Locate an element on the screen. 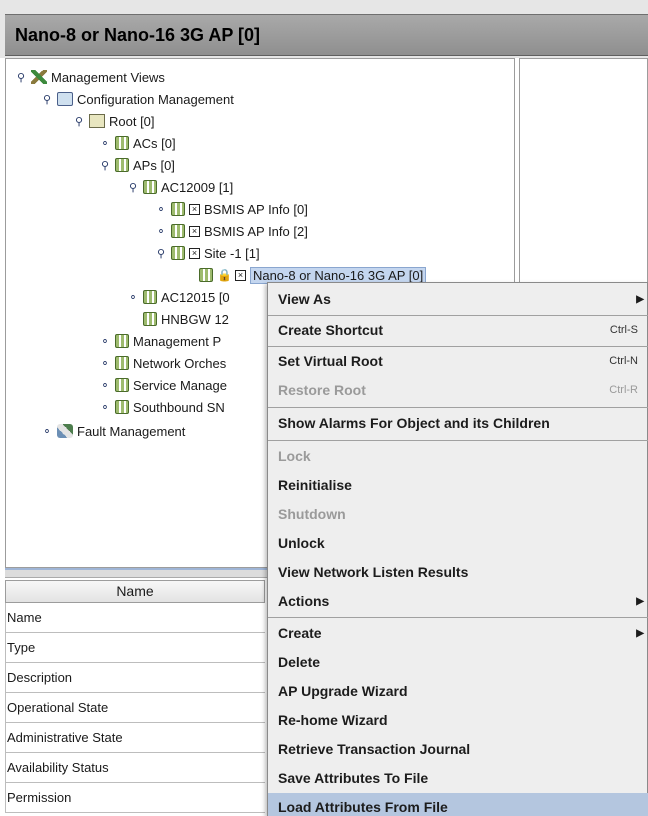 This screenshot has width=648, height=816. menu-item-view-network-listen: View Network Listen Results is located at coordinates (458, 572).